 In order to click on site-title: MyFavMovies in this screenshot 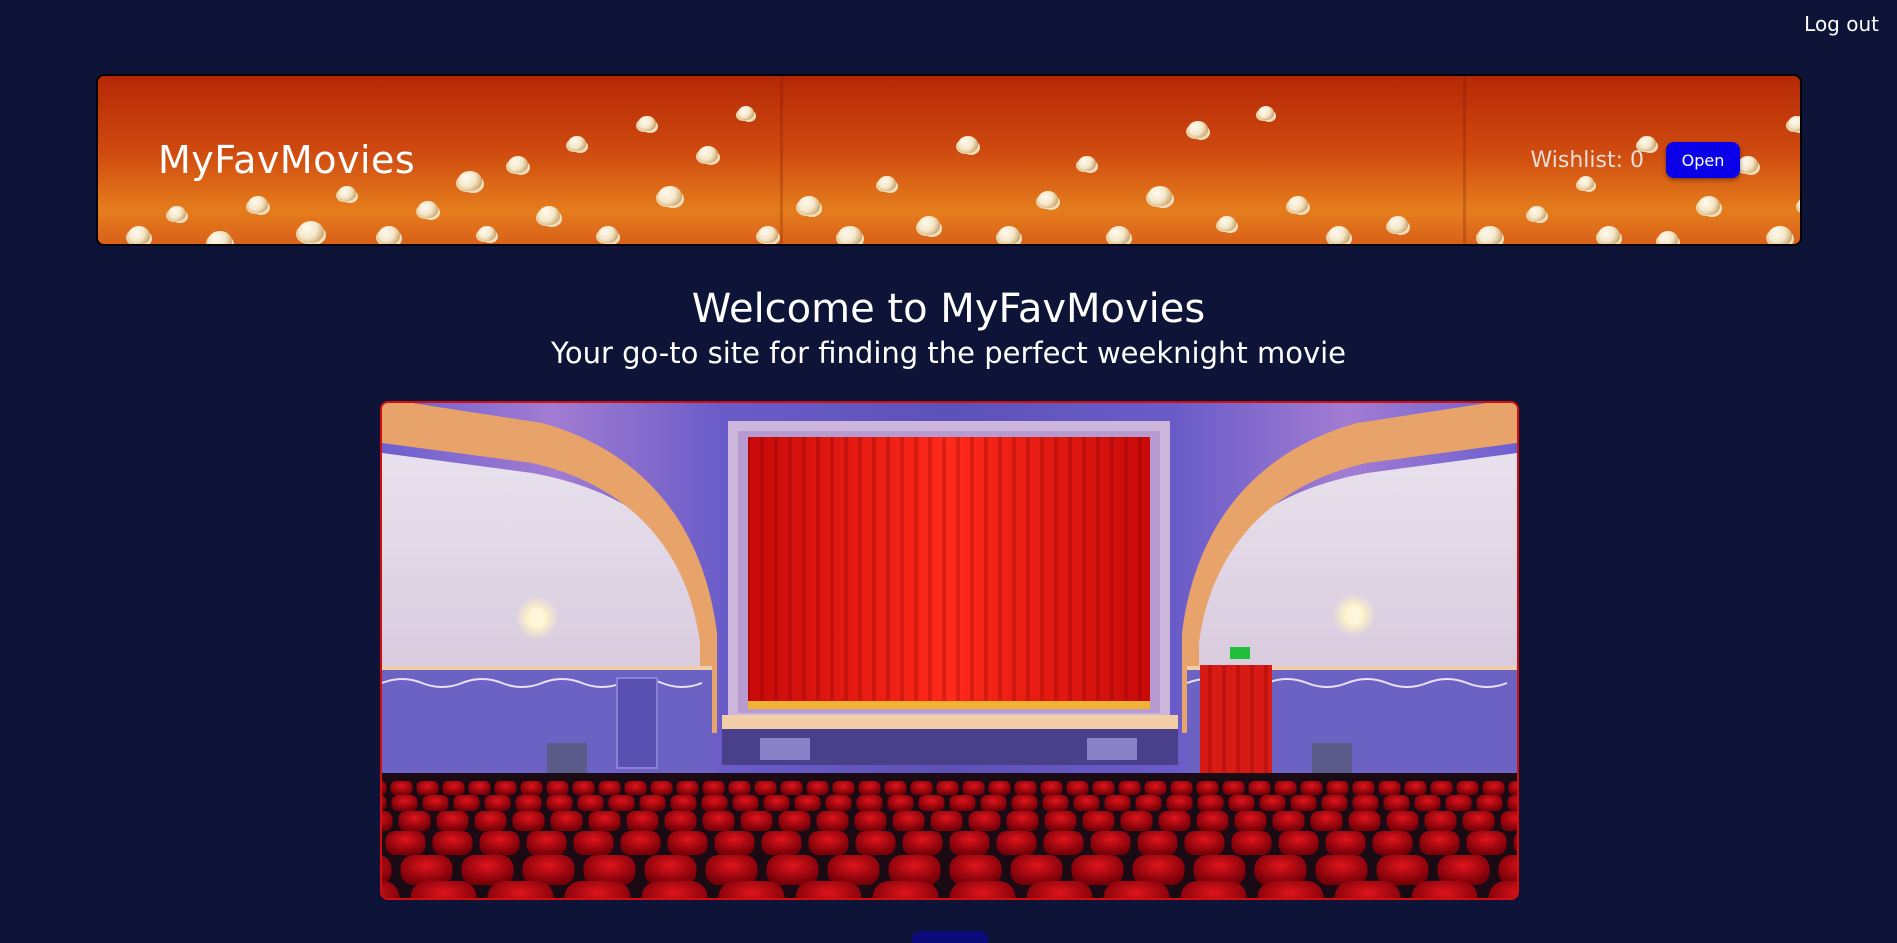, I will do `click(286, 160)`.